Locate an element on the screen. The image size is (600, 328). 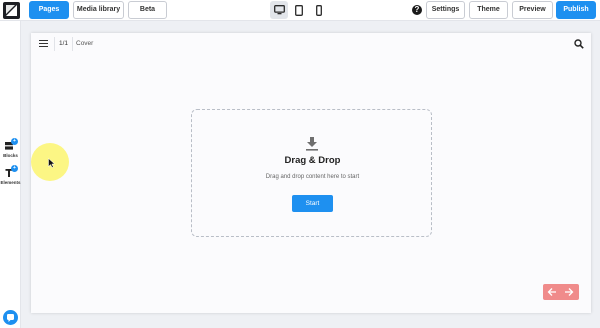
desktop-view-button is located at coordinates (279, 10).